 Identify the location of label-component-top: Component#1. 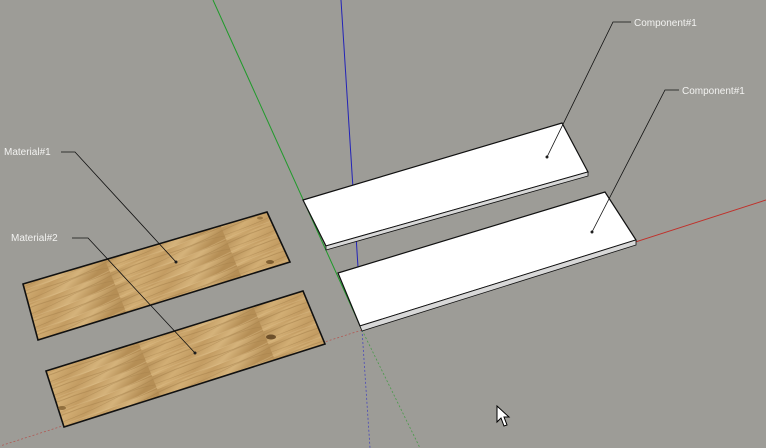
(665, 23).